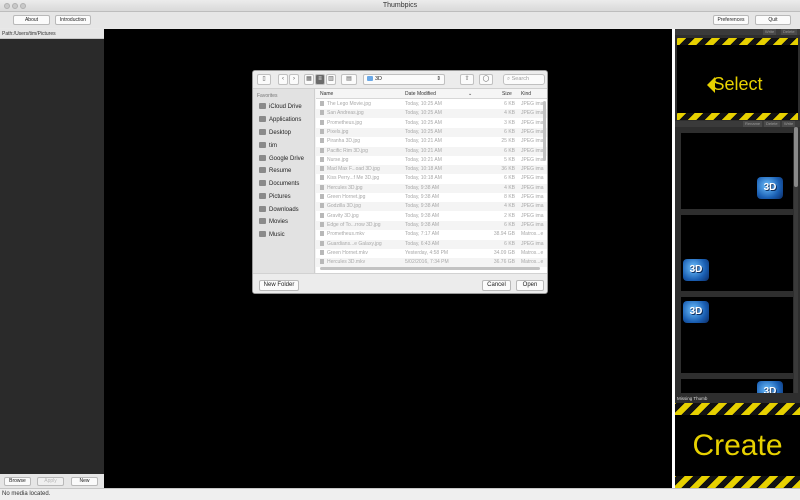  I want to click on file-name: Guardians...e Galaxy.jpg, so click(361, 244).